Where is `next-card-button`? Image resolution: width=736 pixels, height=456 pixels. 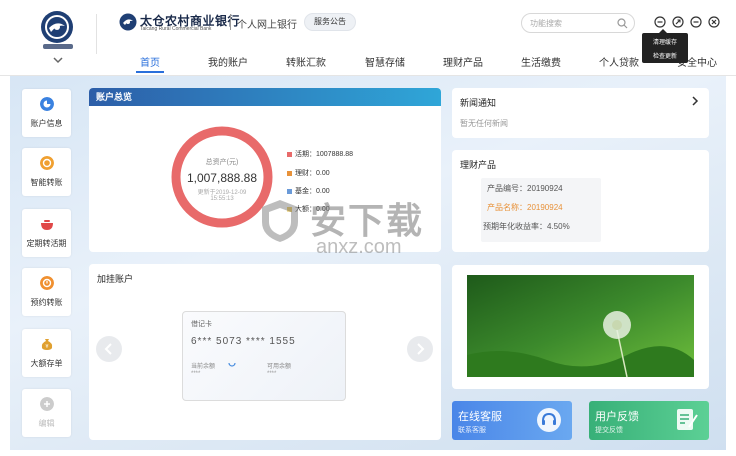
next-card-button is located at coordinates (420, 349).